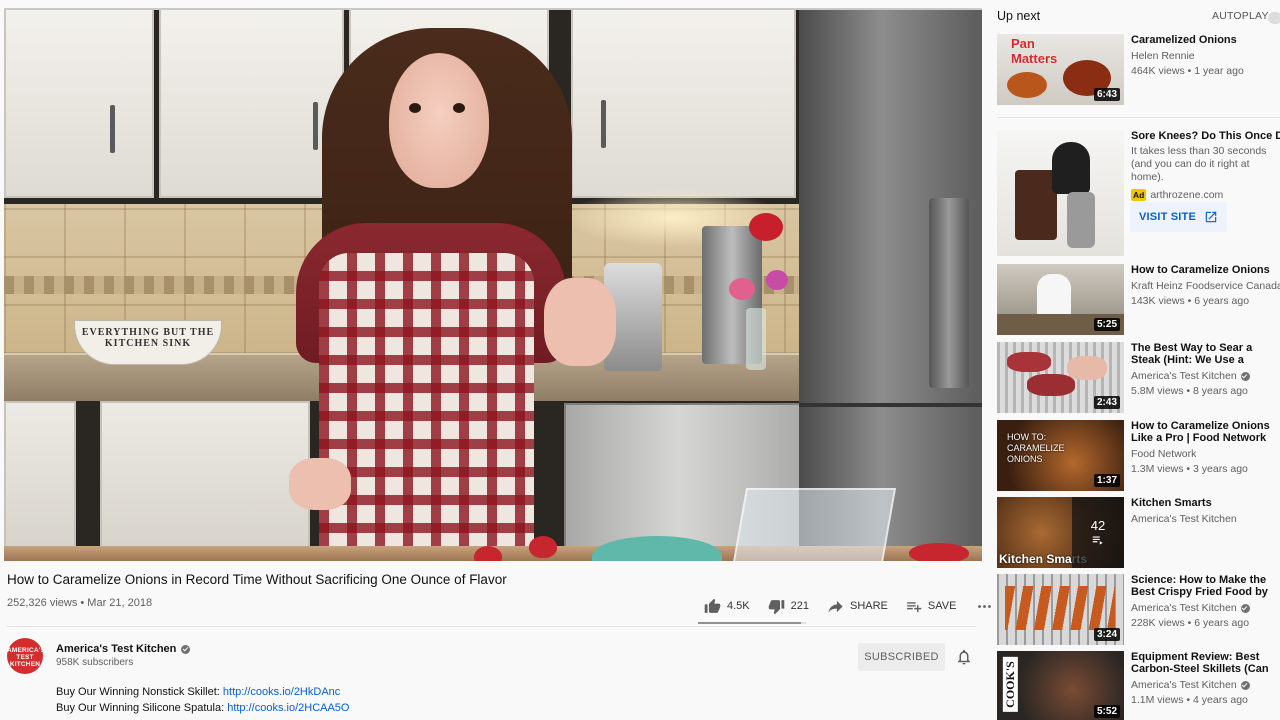 This screenshot has height=720, width=1280. I want to click on ad-thumbnail, so click(1060, 193).